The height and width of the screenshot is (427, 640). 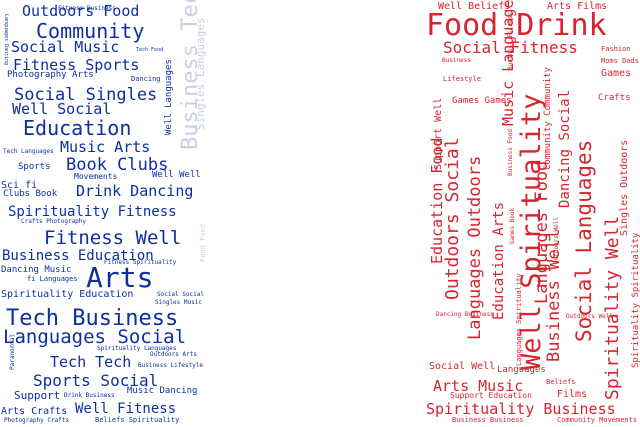 I want to click on cloud-word: Movements, so click(x=96, y=176).